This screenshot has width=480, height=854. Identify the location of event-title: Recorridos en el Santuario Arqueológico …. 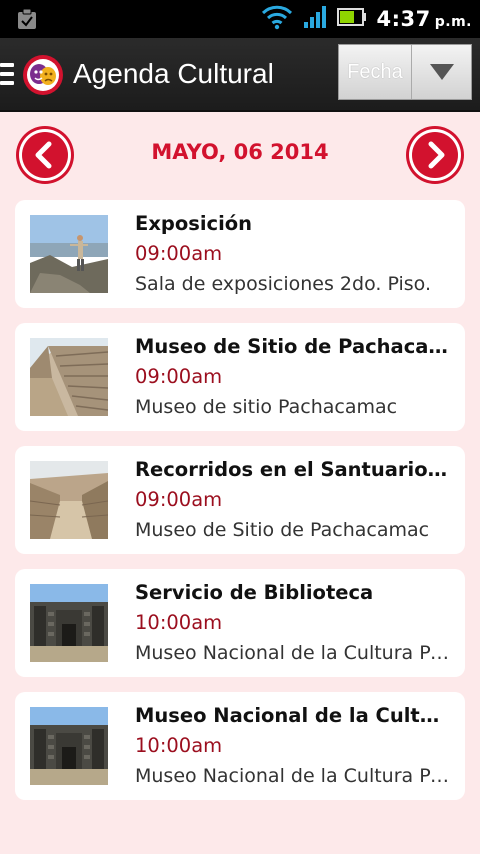
(294, 469).